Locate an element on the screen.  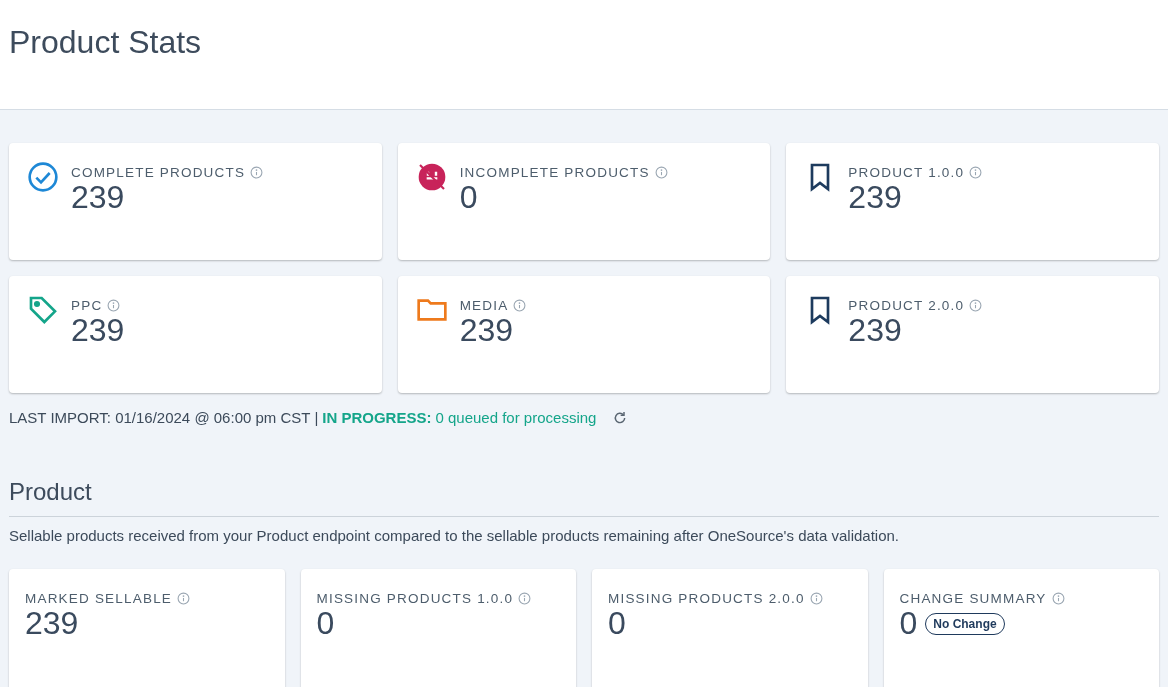
section-description: Sellable products received from your Product endpoint compared to the sellable products remaining after OneSource's data validation. is located at coordinates (455, 535).